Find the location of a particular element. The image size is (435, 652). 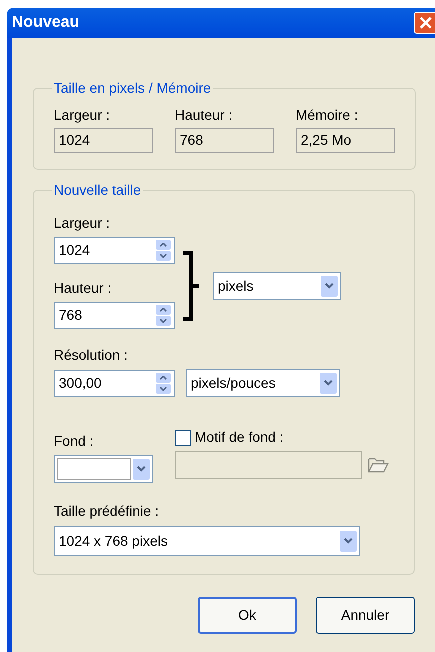

height-field: 768 is located at coordinates (114, 315).